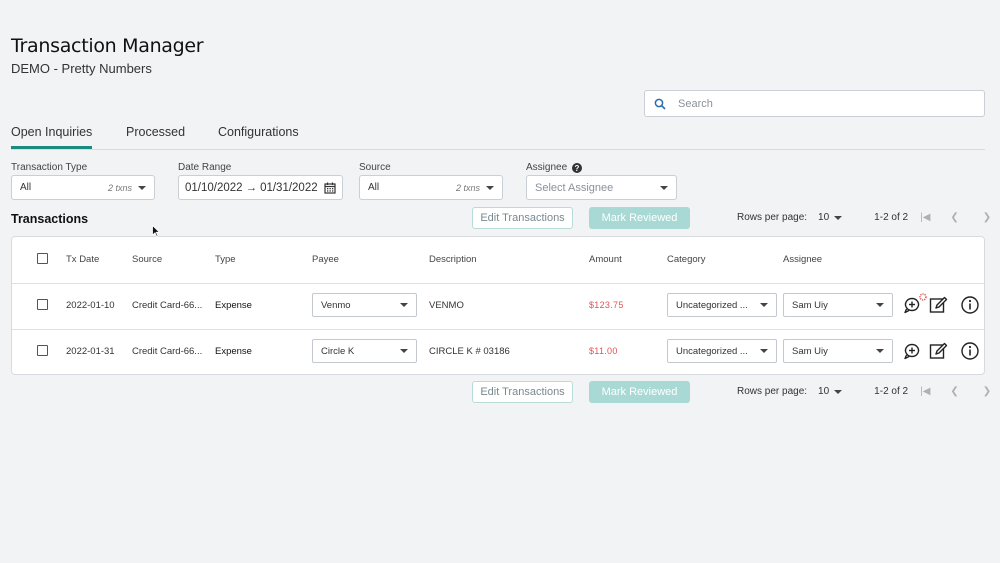  Describe the element at coordinates (522, 392) in the screenshot. I see `edit-transactions-button-bottom: Edit Transactions` at that location.